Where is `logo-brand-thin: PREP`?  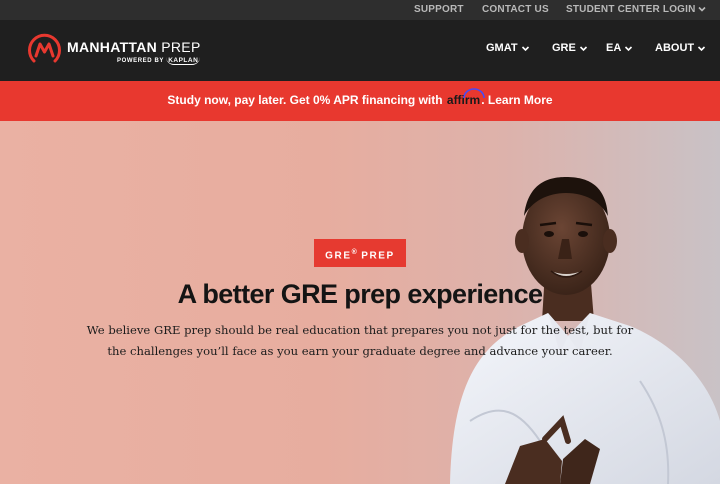
logo-brand-thin: PREP is located at coordinates (179, 47).